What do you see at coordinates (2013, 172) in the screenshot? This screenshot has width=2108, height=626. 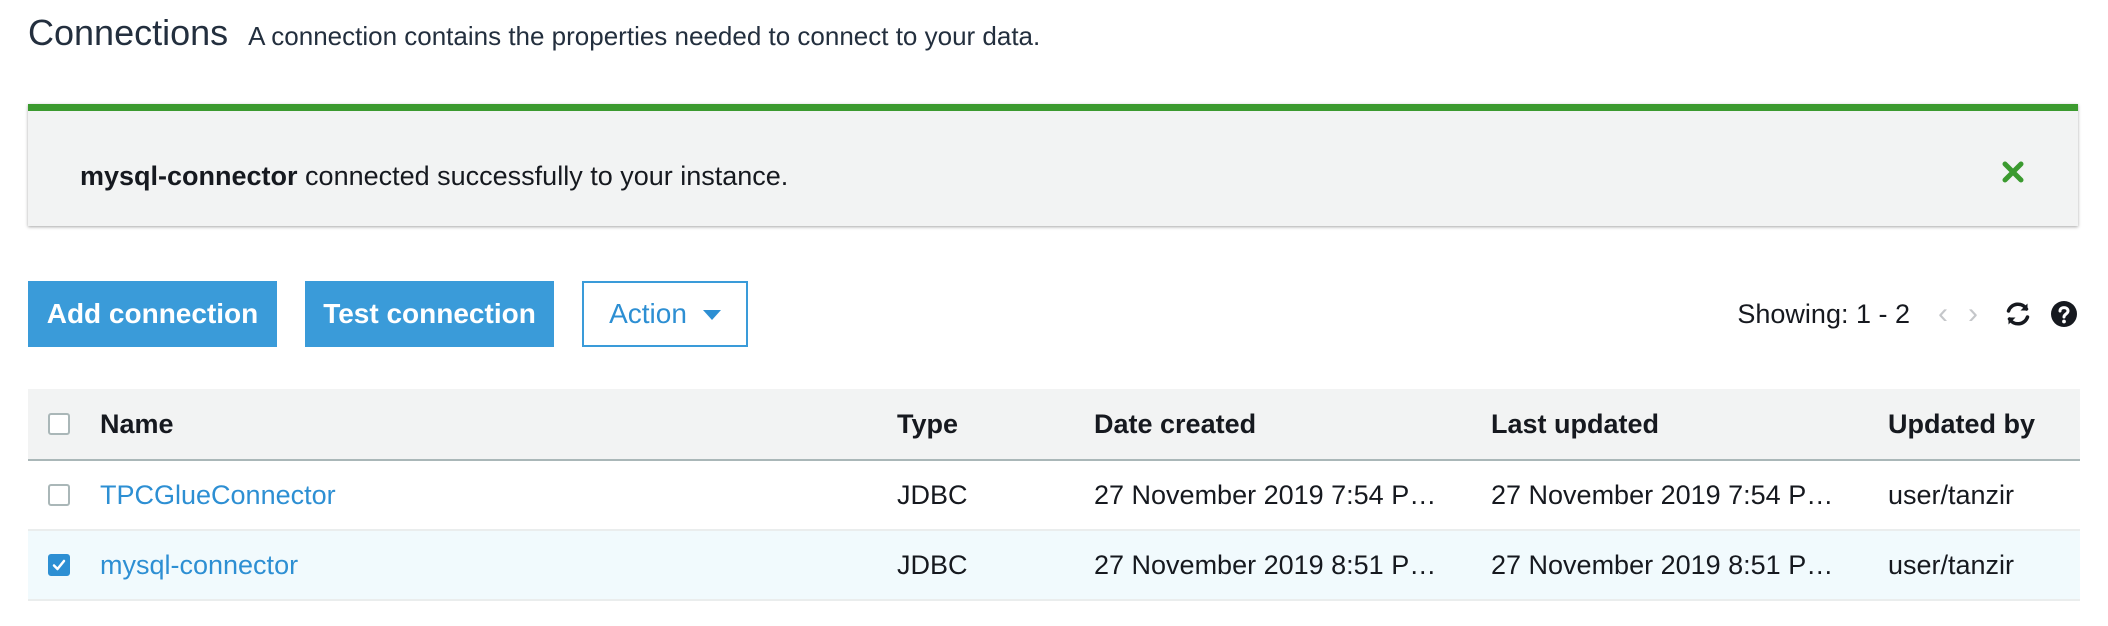 I see `close-icon` at bounding box center [2013, 172].